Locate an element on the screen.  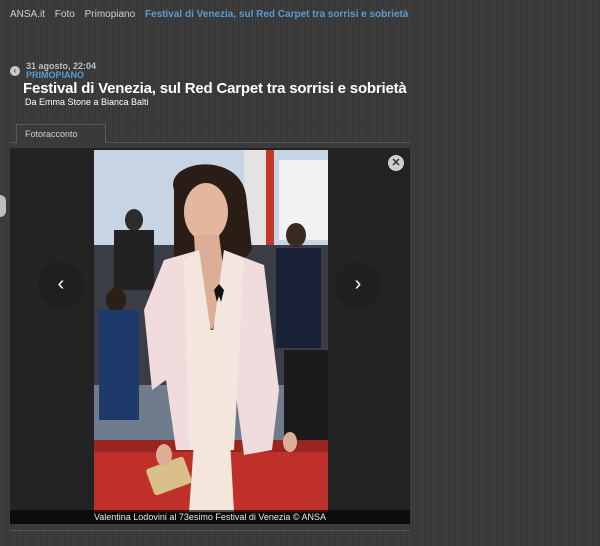
breadcrumb-item-foto: Foto is located at coordinates (65, 14).